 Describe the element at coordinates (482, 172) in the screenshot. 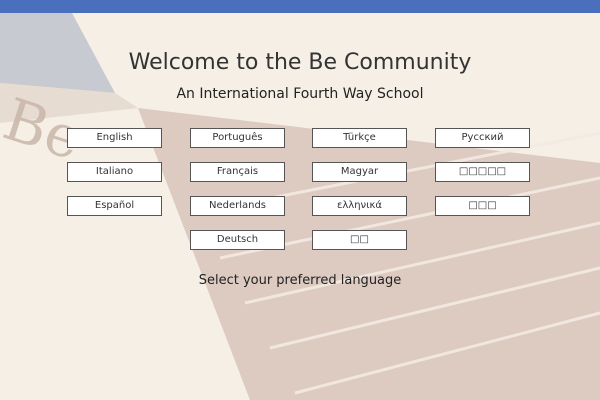

I see `language-button-unrendered-1: □□□□□` at that location.